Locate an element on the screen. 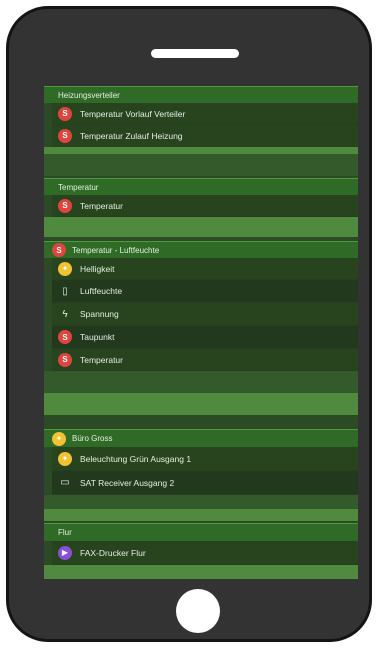 Image resolution: width=378 pixels, height=648 pixels. item-label: Luftfeuchte is located at coordinates (101, 291).